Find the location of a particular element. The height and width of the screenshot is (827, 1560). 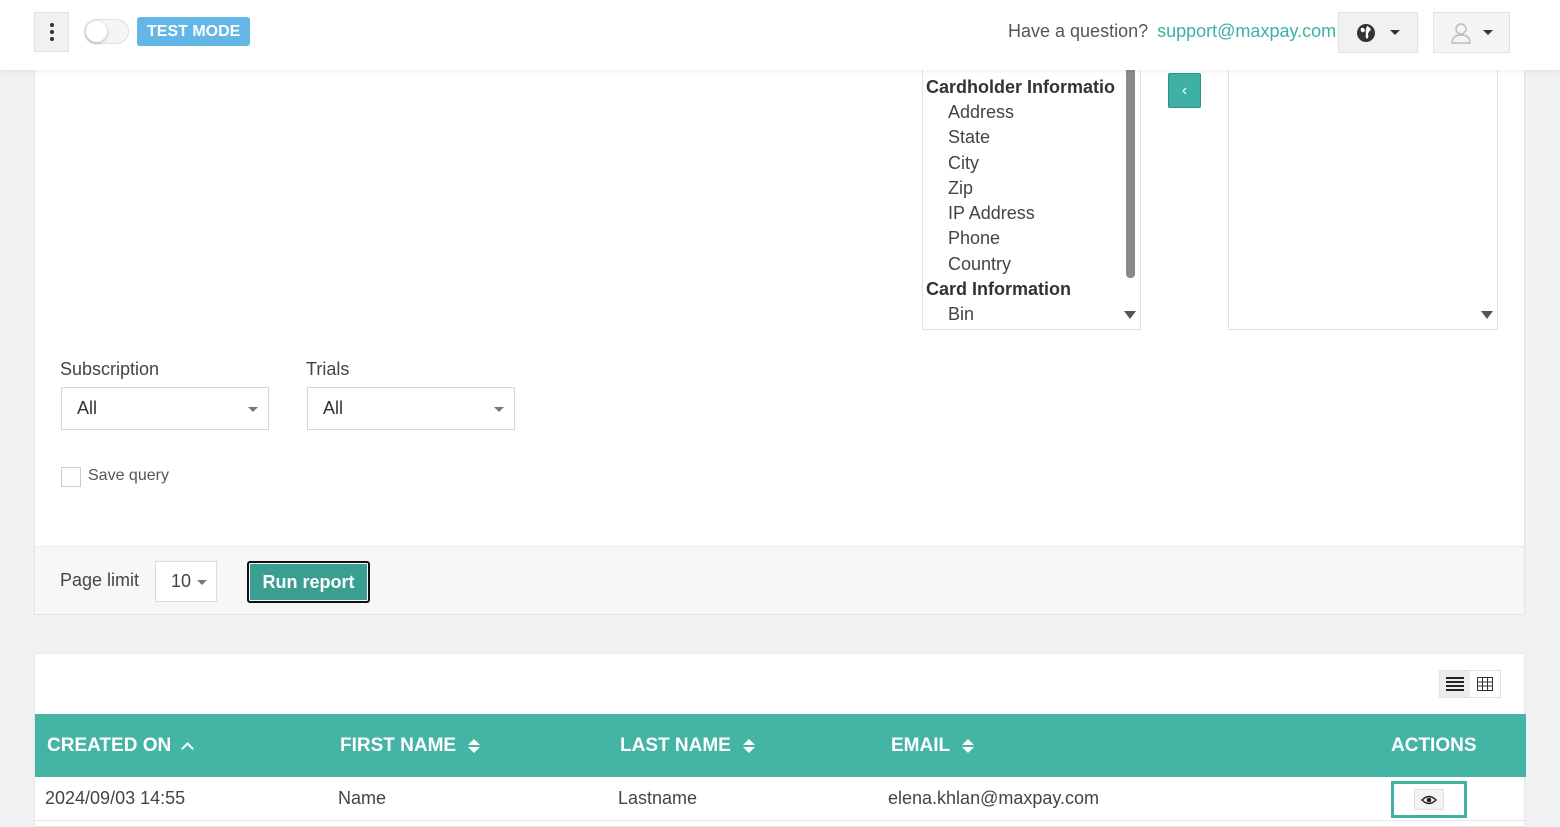

eye-icon is located at coordinates (1429, 799).